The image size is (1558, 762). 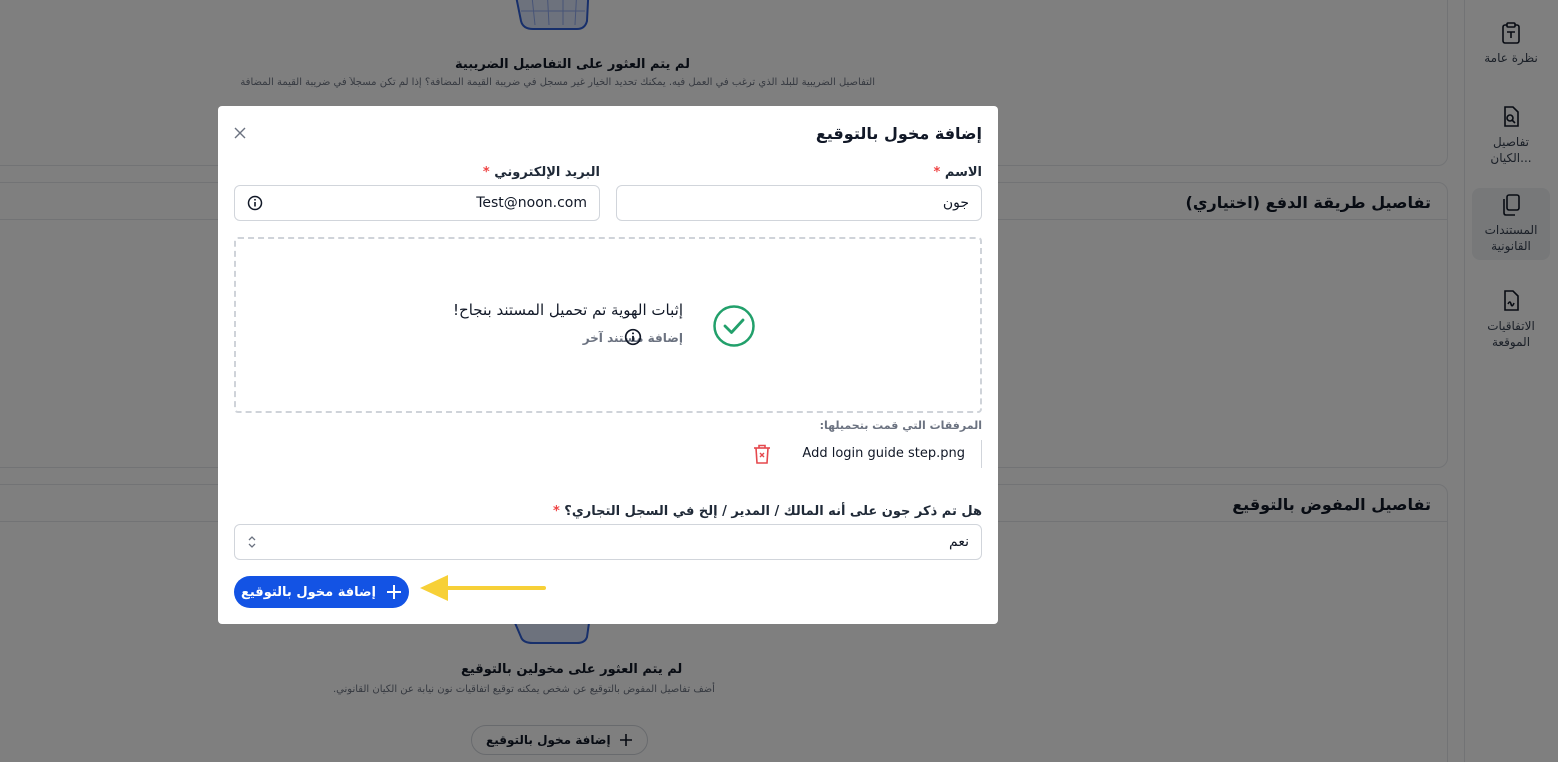 I want to click on delete-attachment-button, so click(x=762, y=456).